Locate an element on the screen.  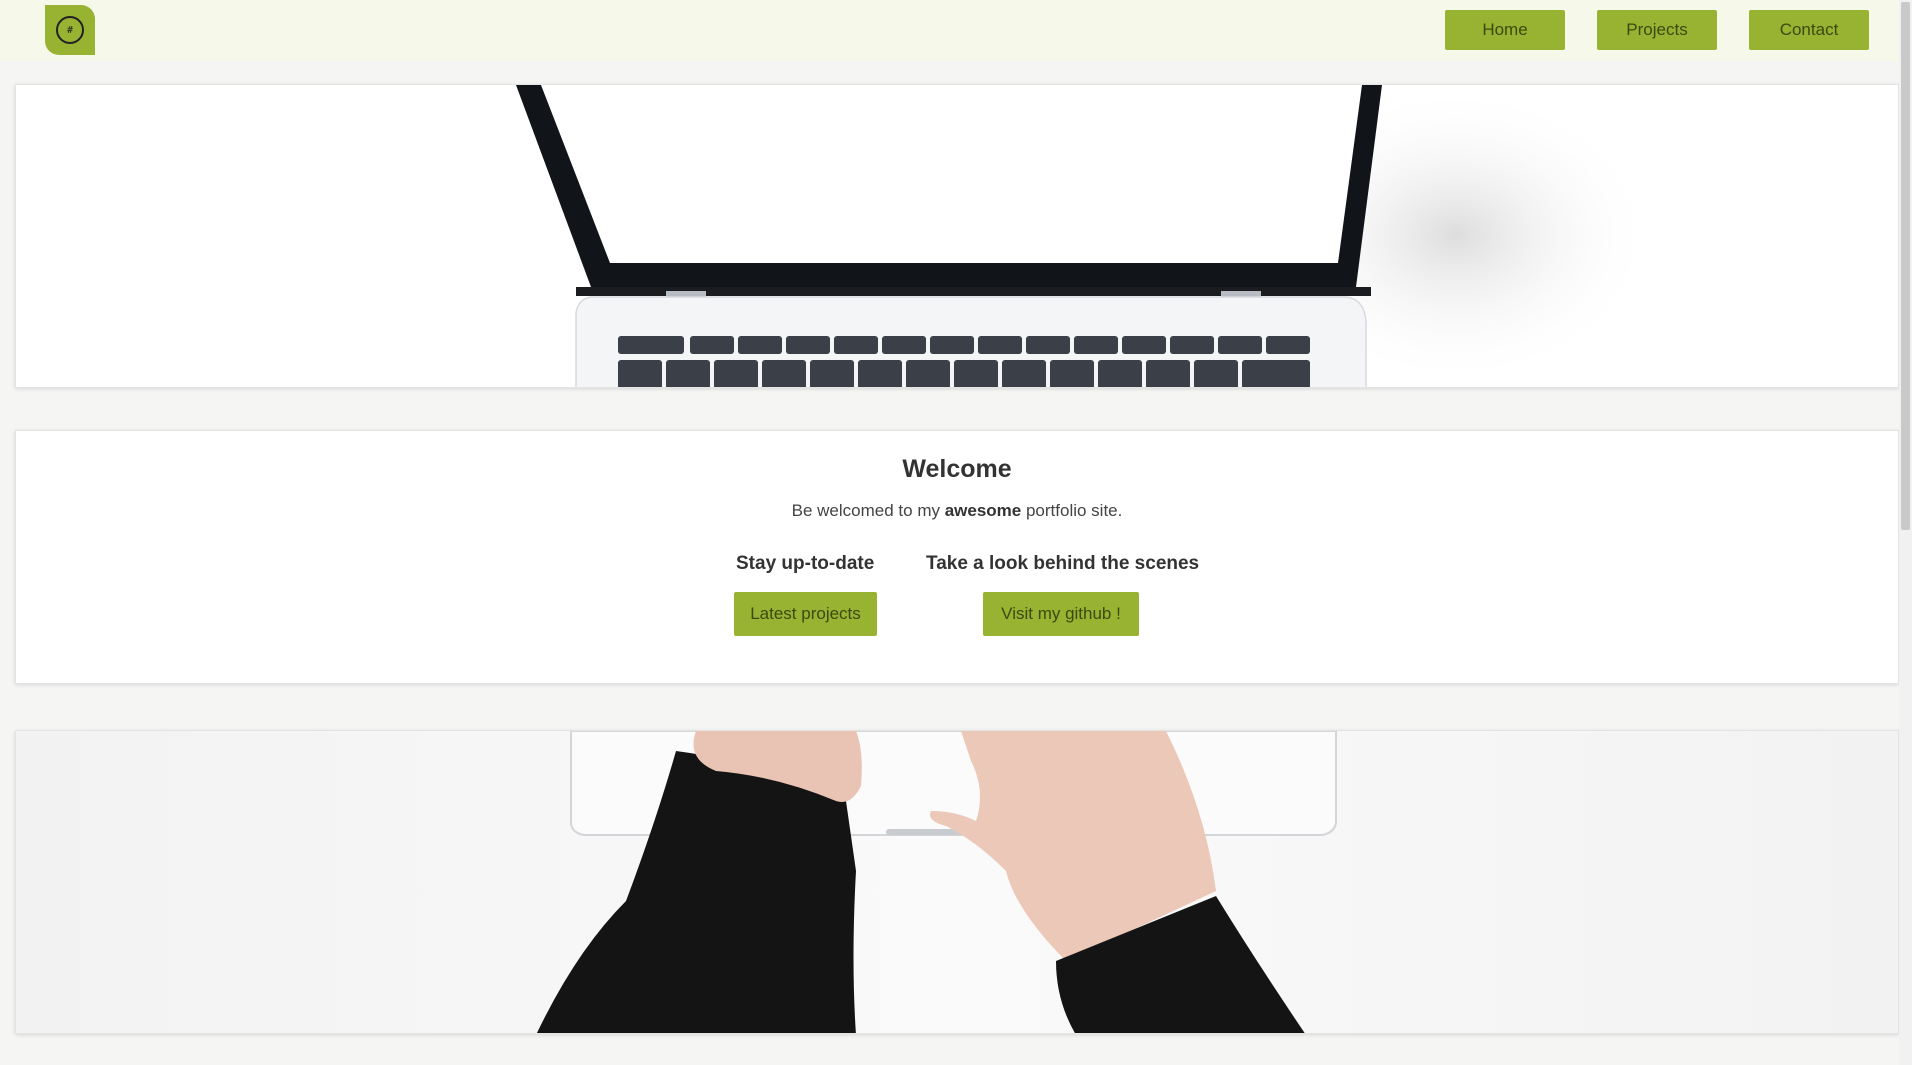
nav-home-button: Home is located at coordinates (1505, 30).